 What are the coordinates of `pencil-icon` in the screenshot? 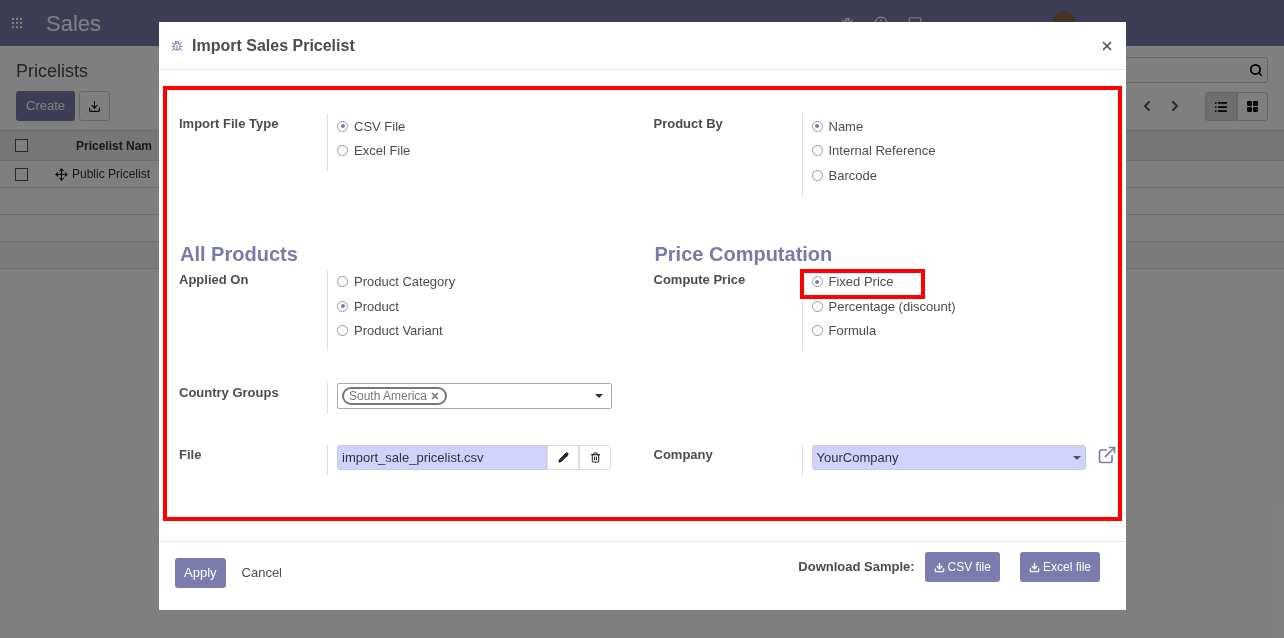 It's located at (563, 457).